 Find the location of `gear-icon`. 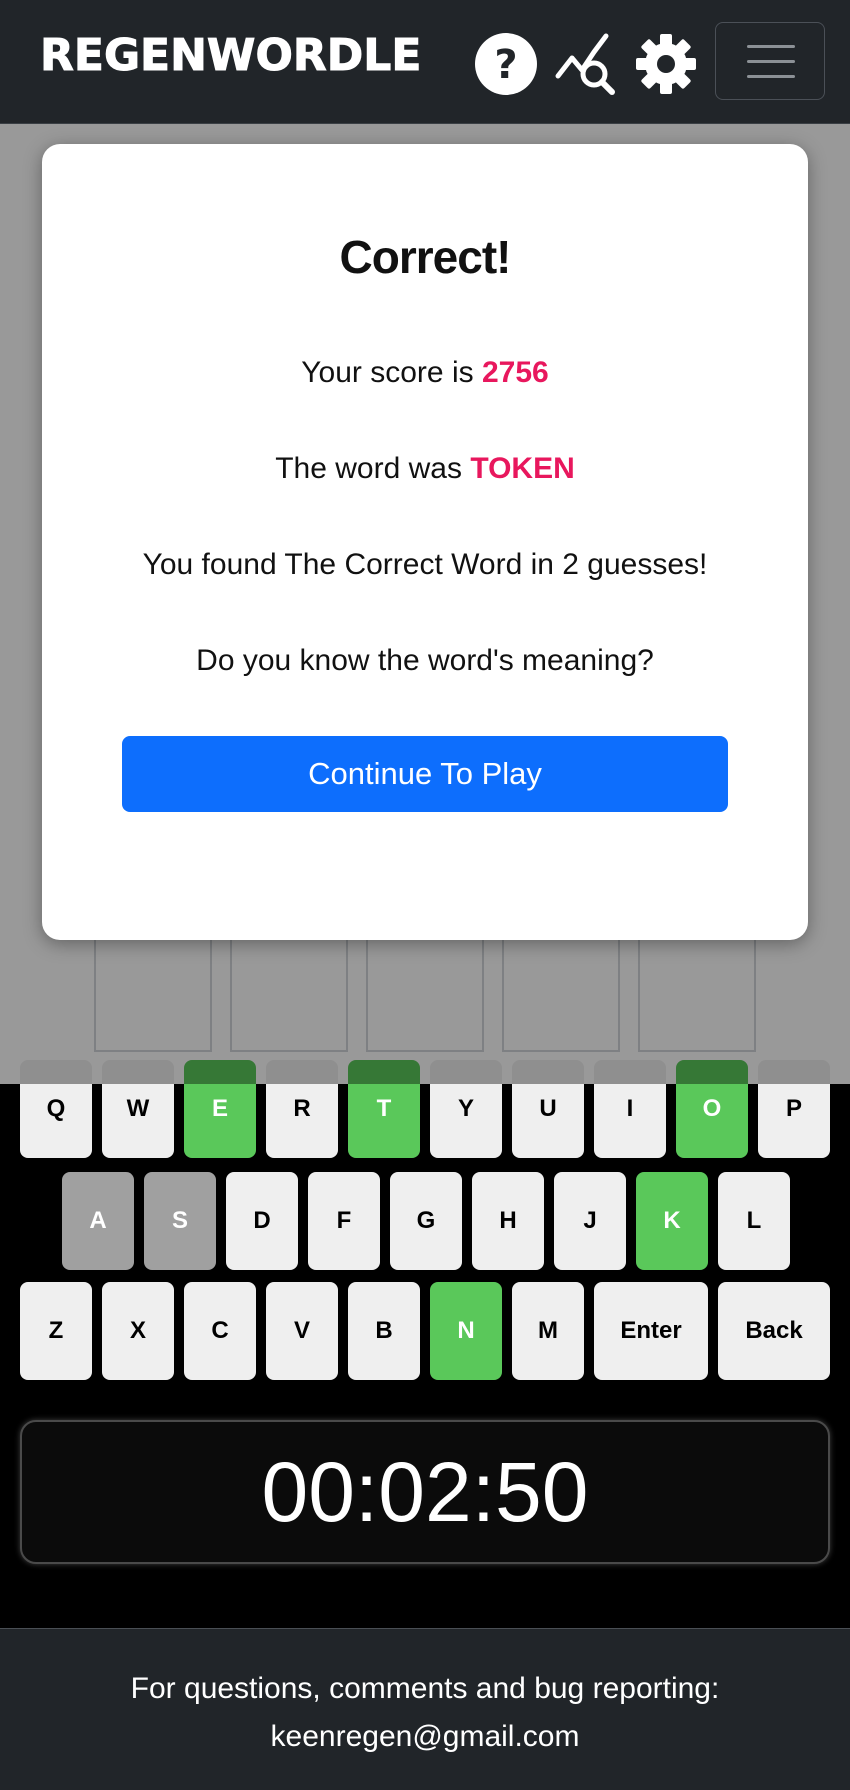

gear-icon is located at coordinates (666, 64).